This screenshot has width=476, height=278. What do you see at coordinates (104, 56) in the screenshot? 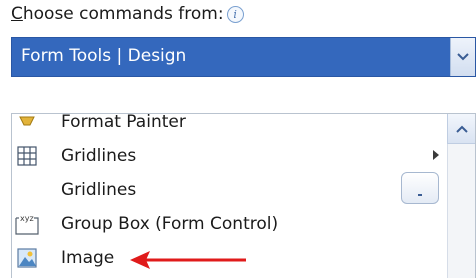
I see `dropdown-selected-value: Form Tools | Design` at bounding box center [104, 56].